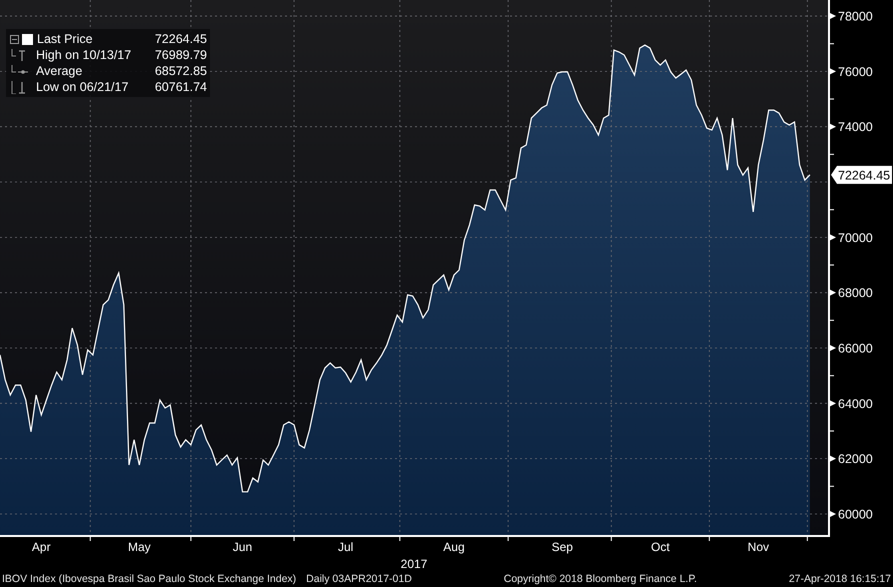 The width and height of the screenshot is (893, 587). I want to click on month-label: Apr, so click(41, 547).